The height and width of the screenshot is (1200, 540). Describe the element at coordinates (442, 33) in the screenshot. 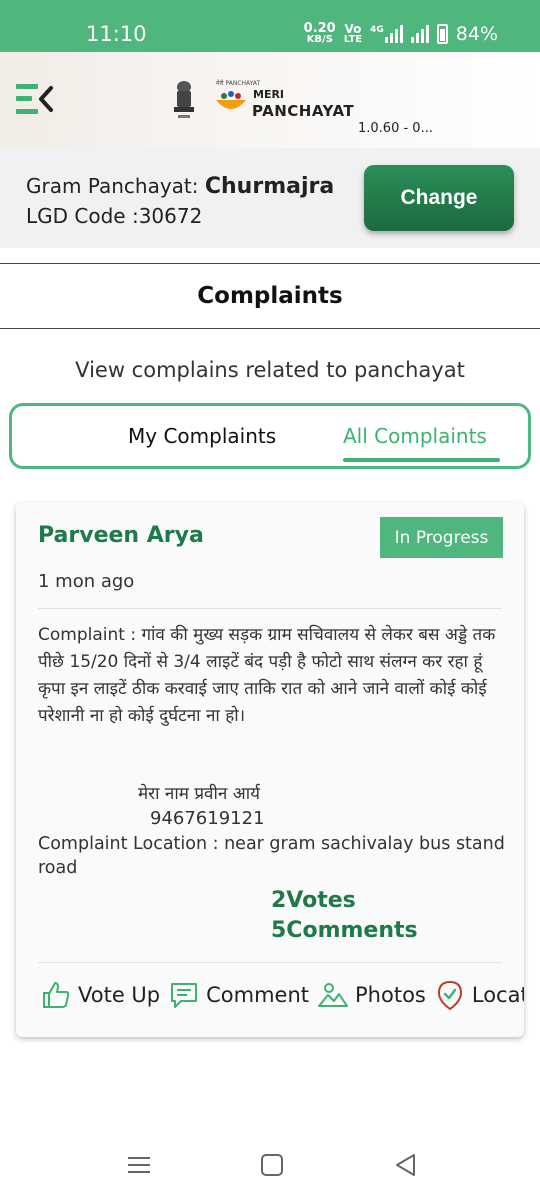

I see `battery-icon` at that location.